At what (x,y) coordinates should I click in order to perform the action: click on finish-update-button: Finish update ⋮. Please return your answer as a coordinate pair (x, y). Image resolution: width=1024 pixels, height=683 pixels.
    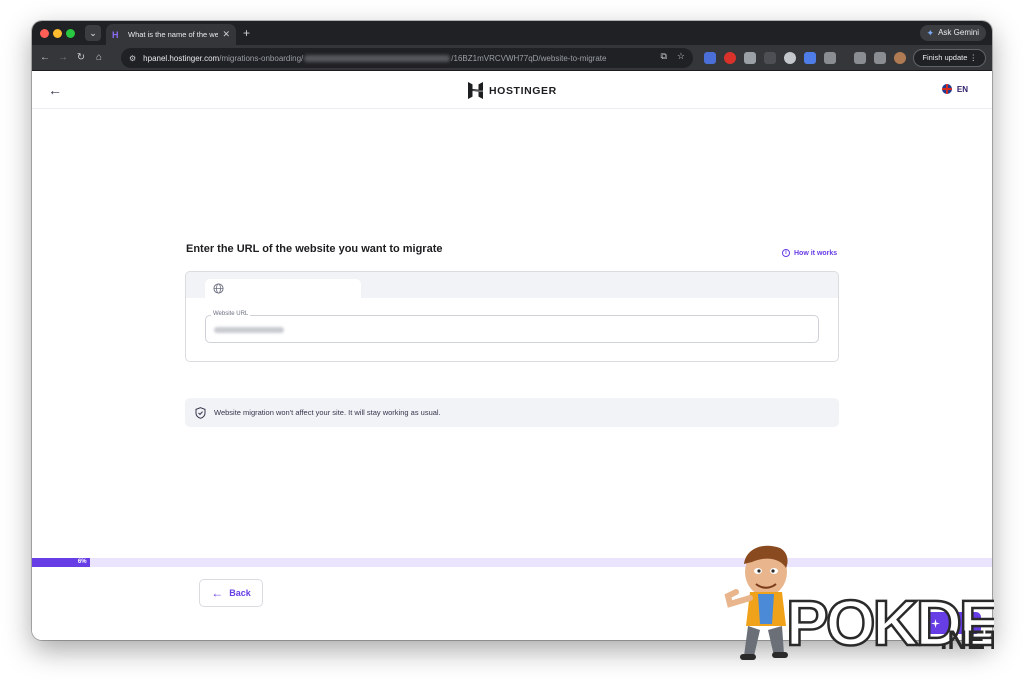
    Looking at the image, I should click on (949, 58).